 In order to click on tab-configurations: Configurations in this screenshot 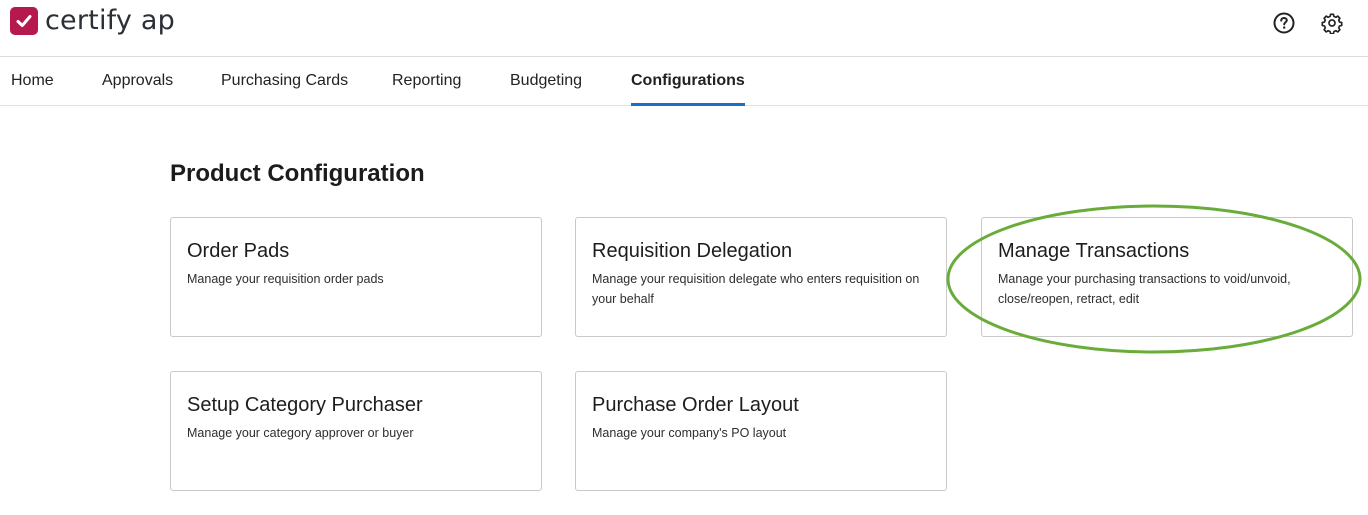, I will do `click(688, 81)`.